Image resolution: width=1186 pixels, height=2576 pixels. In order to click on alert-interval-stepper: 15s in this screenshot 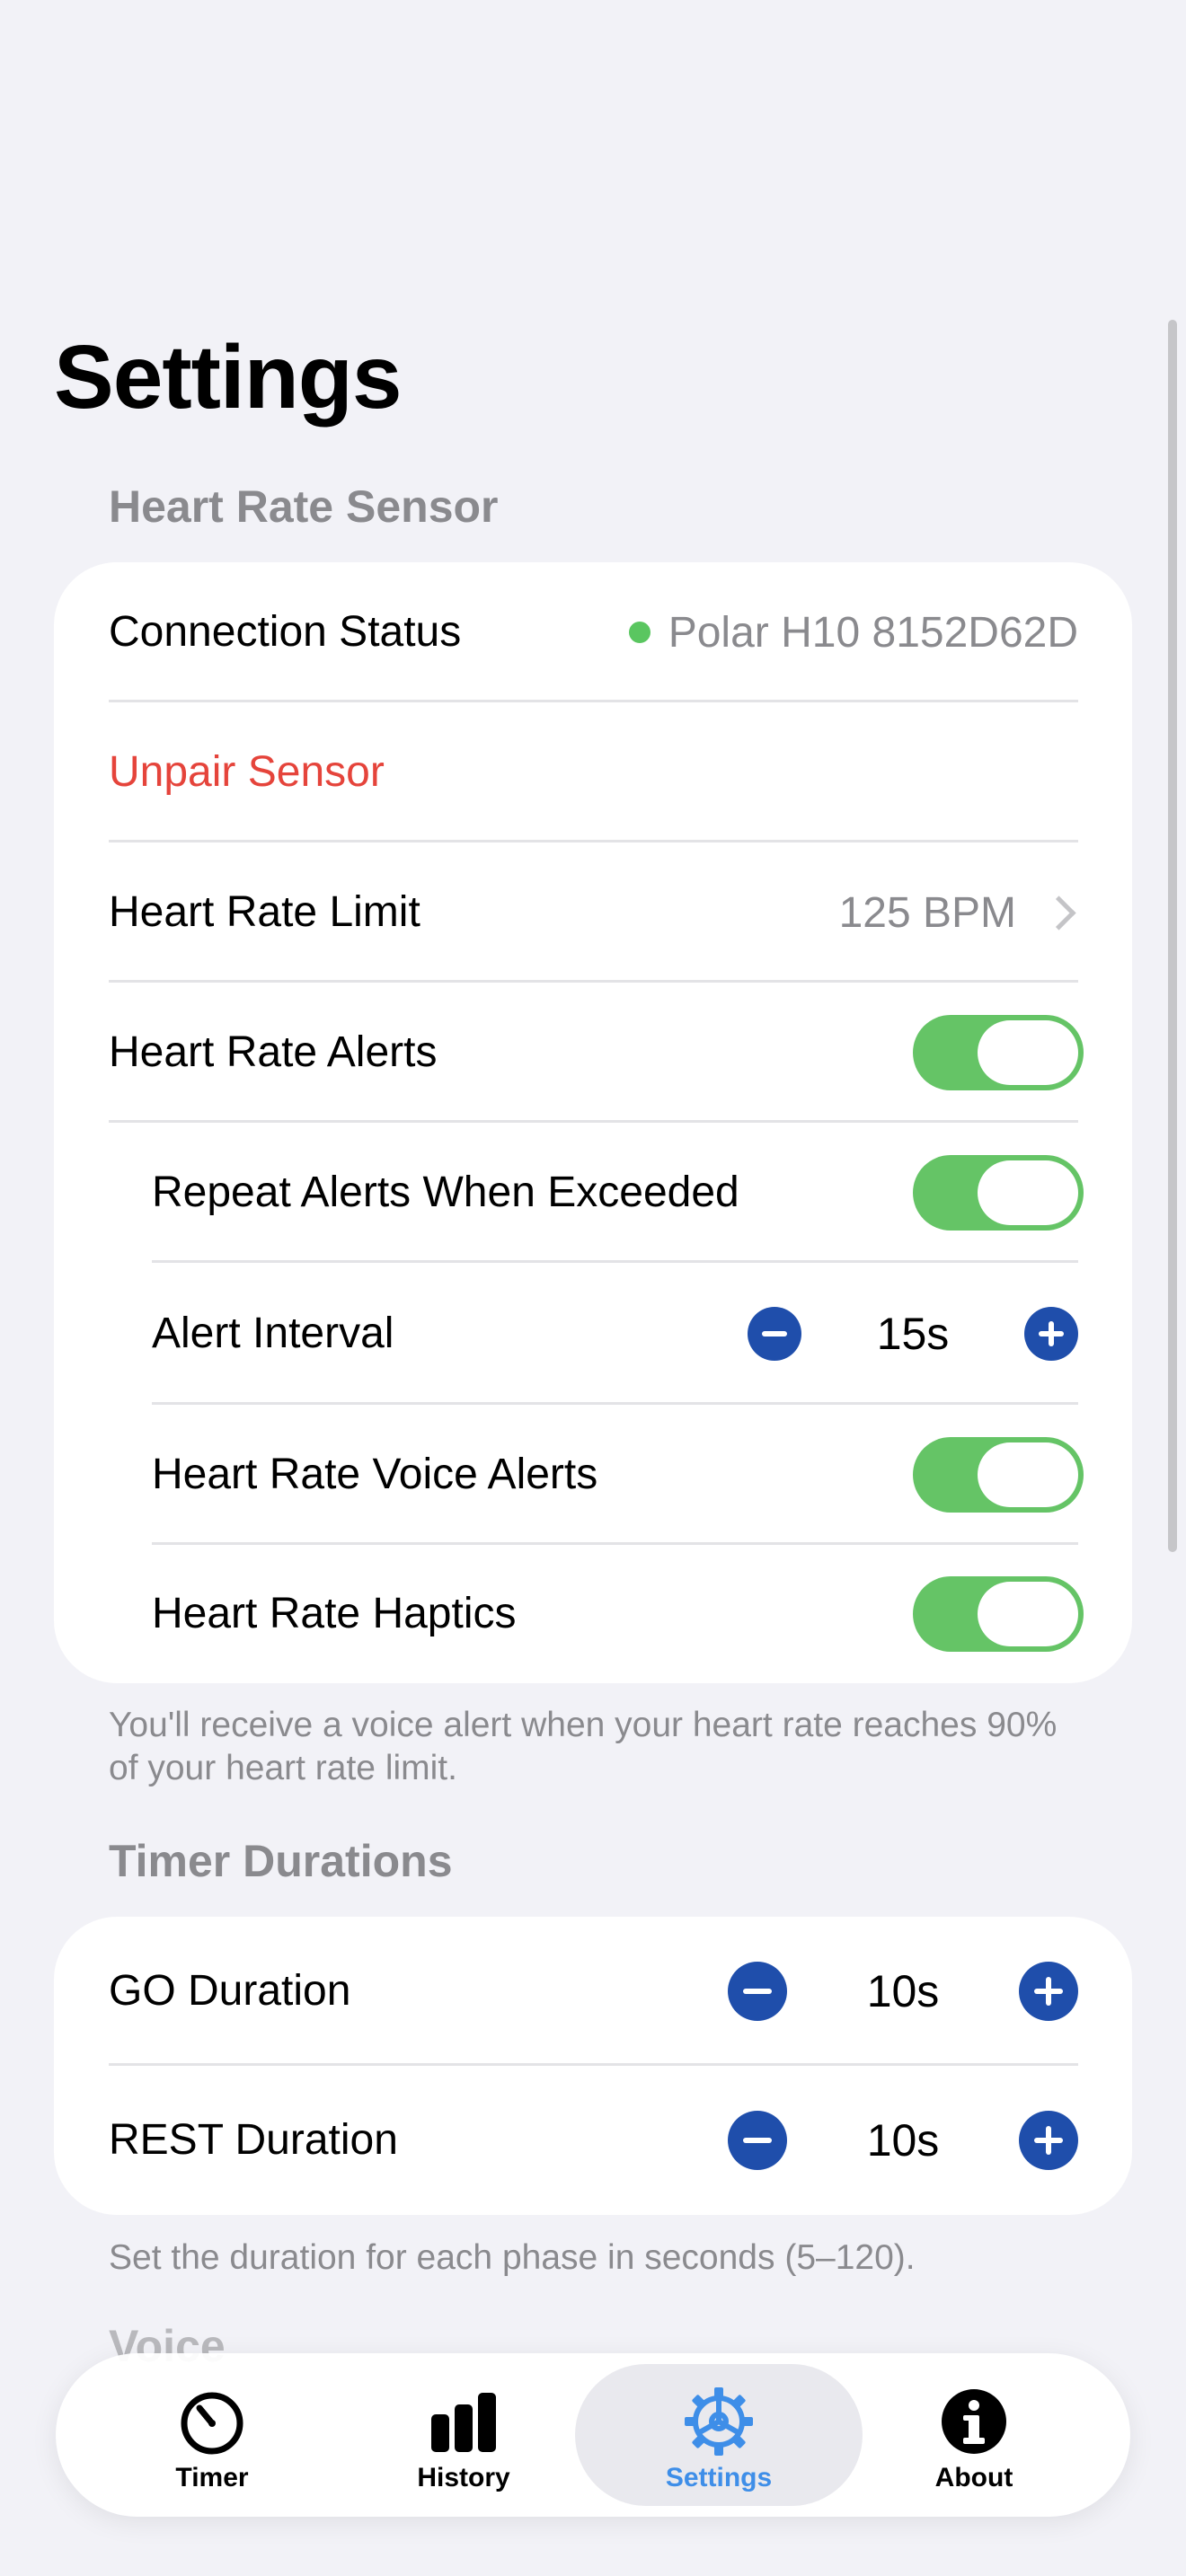, I will do `click(913, 1334)`.